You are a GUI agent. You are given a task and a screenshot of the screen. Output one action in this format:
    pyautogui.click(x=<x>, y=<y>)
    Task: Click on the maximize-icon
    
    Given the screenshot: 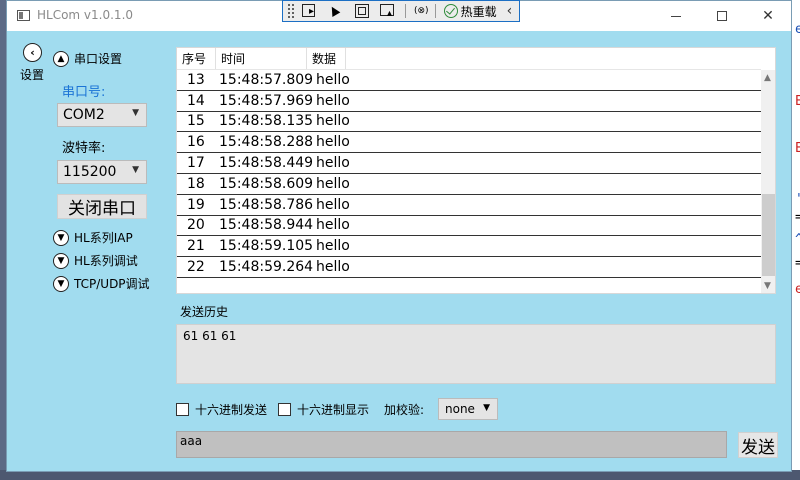 What is the action you would take?
    pyautogui.click(x=722, y=16)
    